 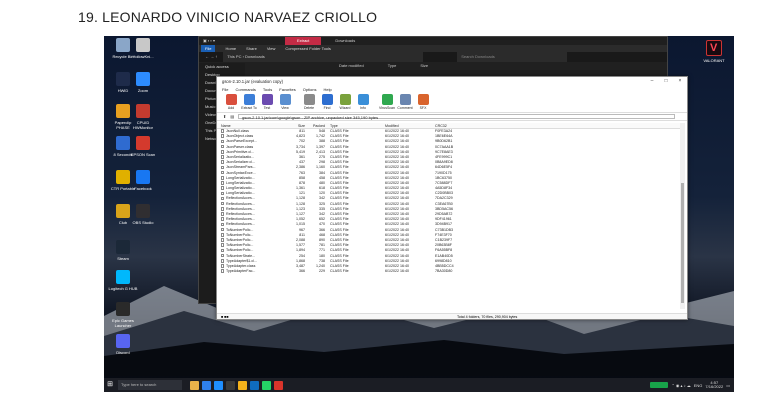 What do you see at coordinates (714, 51) in the screenshot?
I see `valorant-shortcut: VALORANT` at bounding box center [714, 51].